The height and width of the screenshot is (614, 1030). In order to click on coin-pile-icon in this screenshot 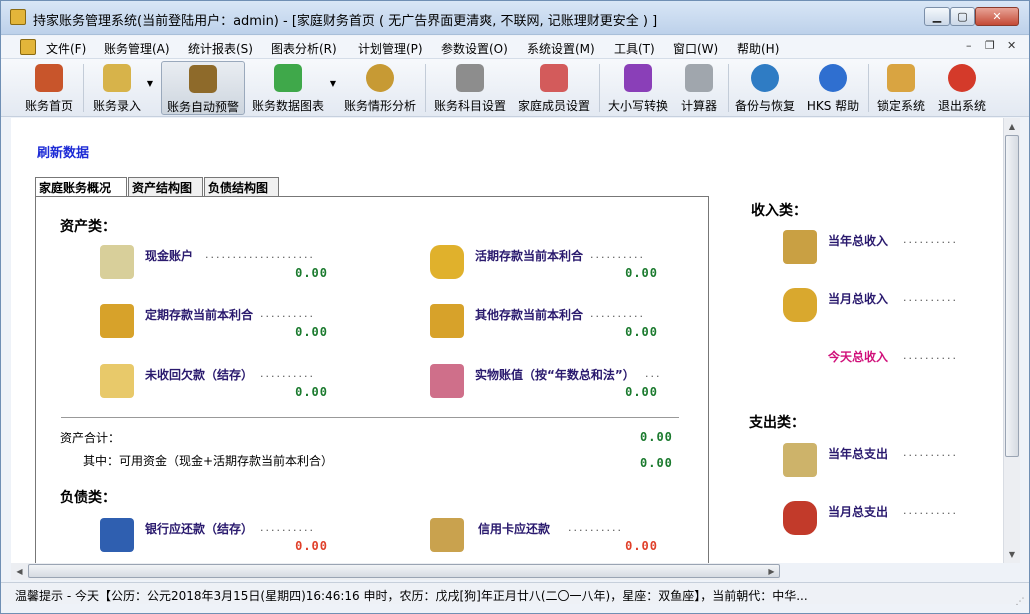, I will do `click(800, 305)`.